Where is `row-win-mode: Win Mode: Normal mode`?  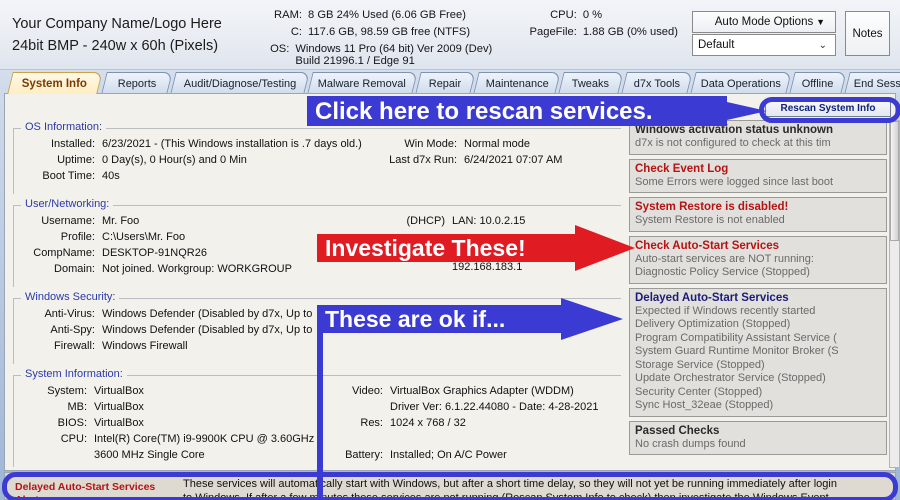
row-win-mode: Win Mode: Normal mode is located at coordinates (465, 146).